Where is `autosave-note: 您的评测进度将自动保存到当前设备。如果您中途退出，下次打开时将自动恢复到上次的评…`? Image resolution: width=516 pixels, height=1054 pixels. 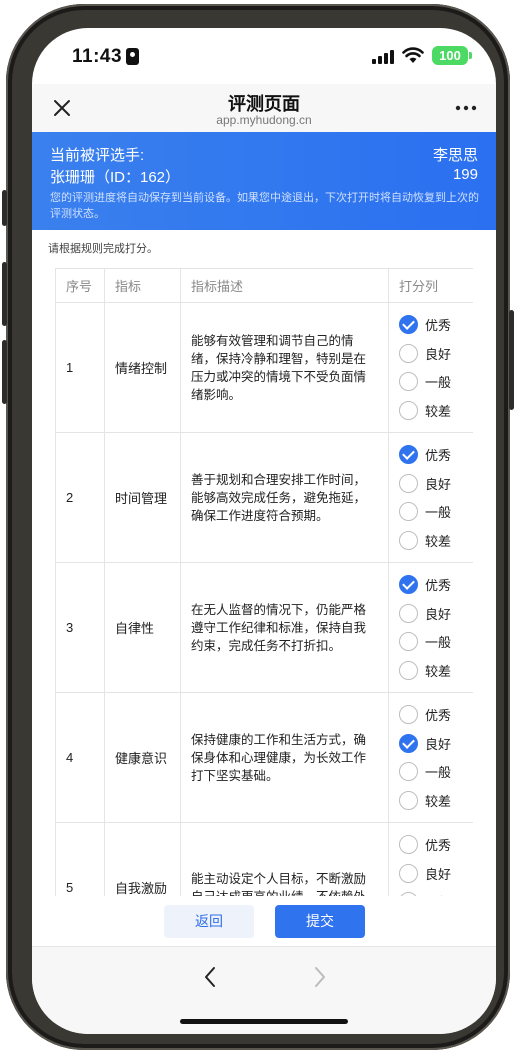
autosave-note: 您的评测进度将自动保存到当前设备。如果您中途退出，下次打开时将自动恢复到上次的评… is located at coordinates (264, 206).